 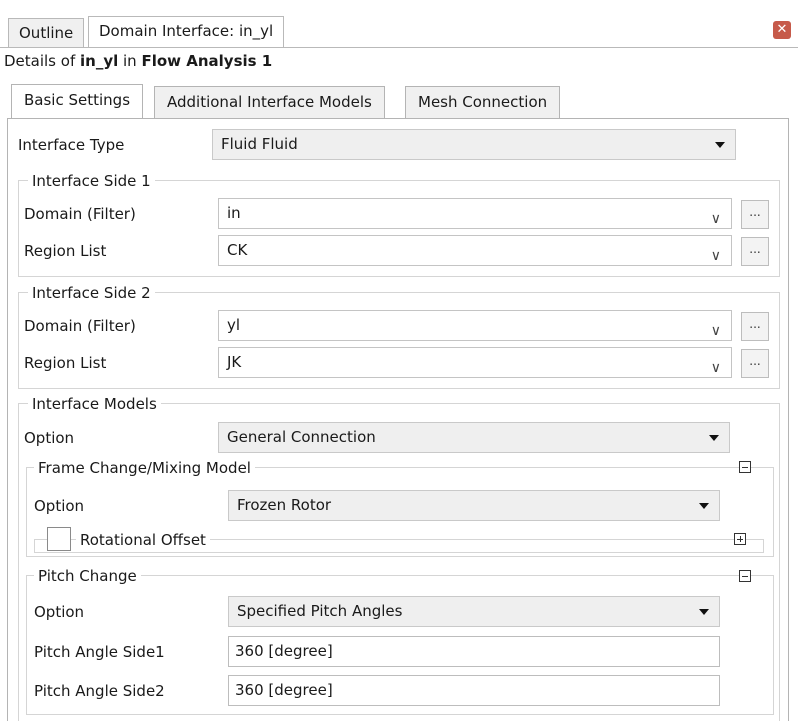 What do you see at coordinates (130, 61) in the screenshot?
I see `details-middle: in` at bounding box center [130, 61].